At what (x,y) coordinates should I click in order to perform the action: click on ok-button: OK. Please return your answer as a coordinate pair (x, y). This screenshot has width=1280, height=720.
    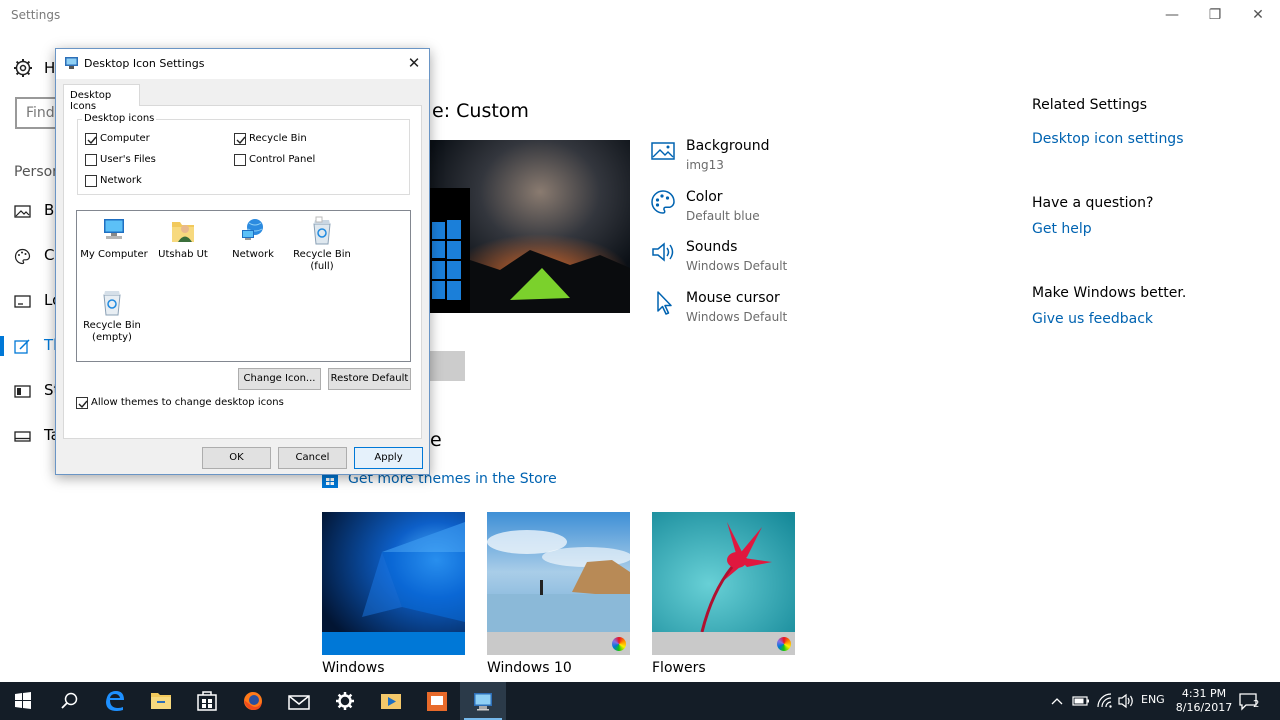
    Looking at the image, I should click on (236, 458).